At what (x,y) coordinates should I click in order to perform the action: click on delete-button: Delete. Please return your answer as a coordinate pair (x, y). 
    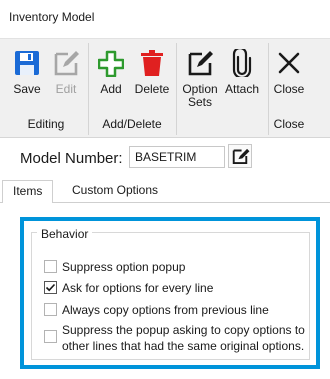
    Looking at the image, I should click on (152, 70).